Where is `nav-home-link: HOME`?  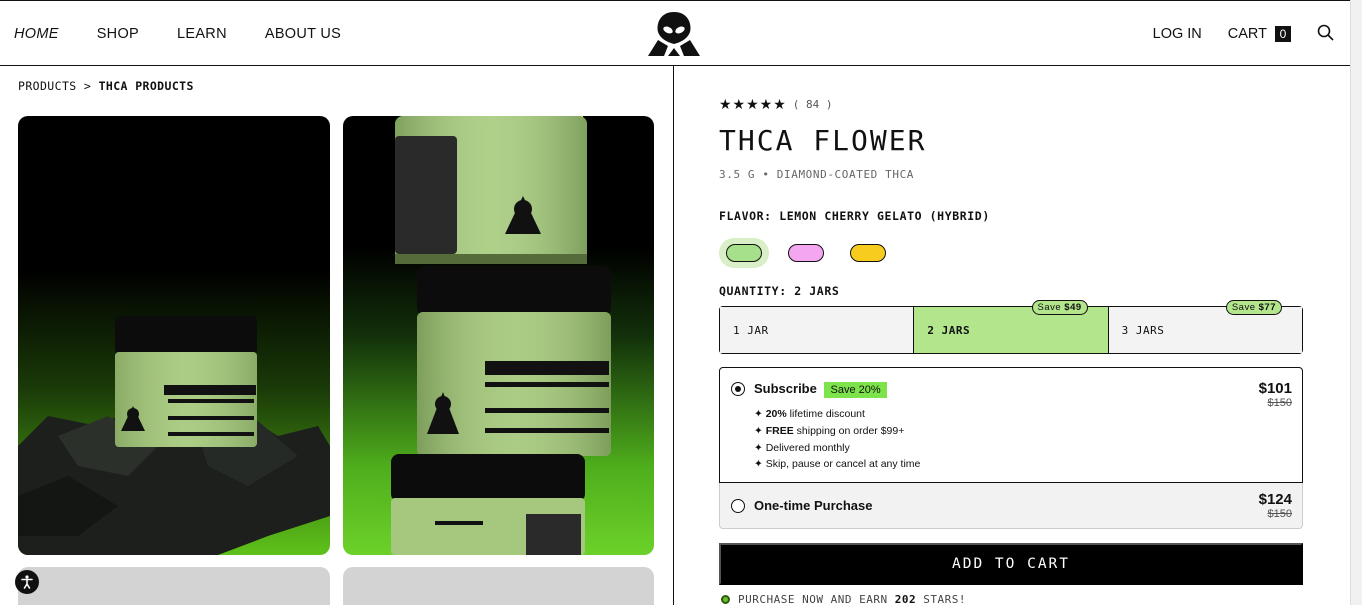
nav-home-link: HOME is located at coordinates (36, 34).